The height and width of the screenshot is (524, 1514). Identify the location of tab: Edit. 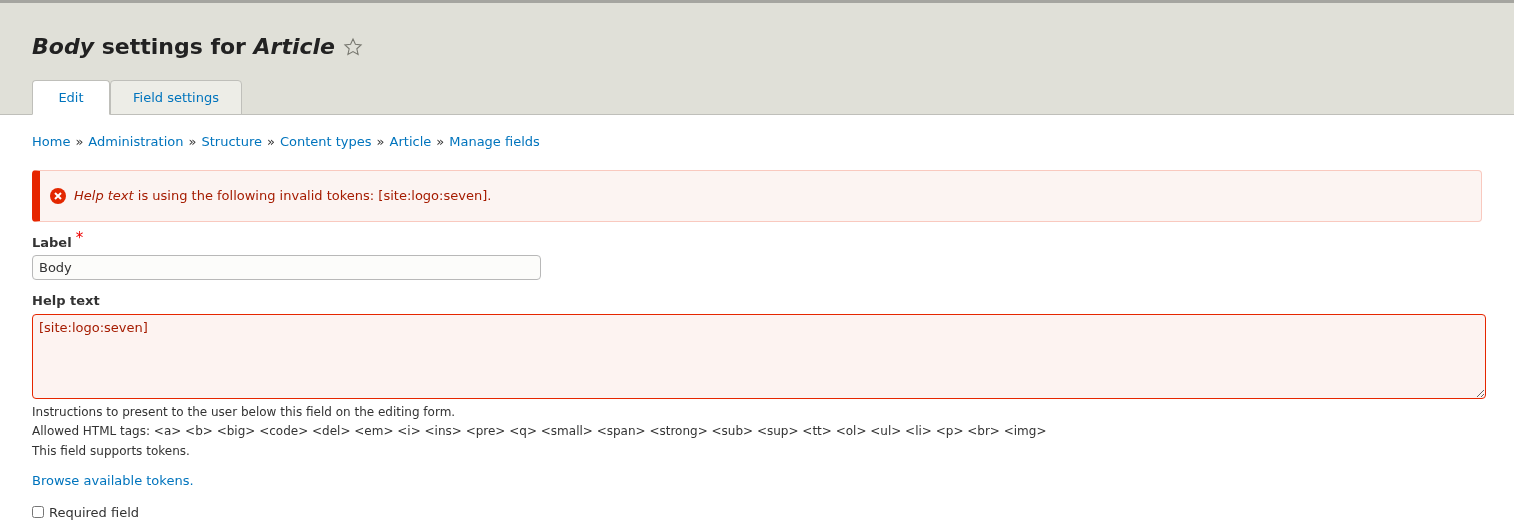
(71, 97).